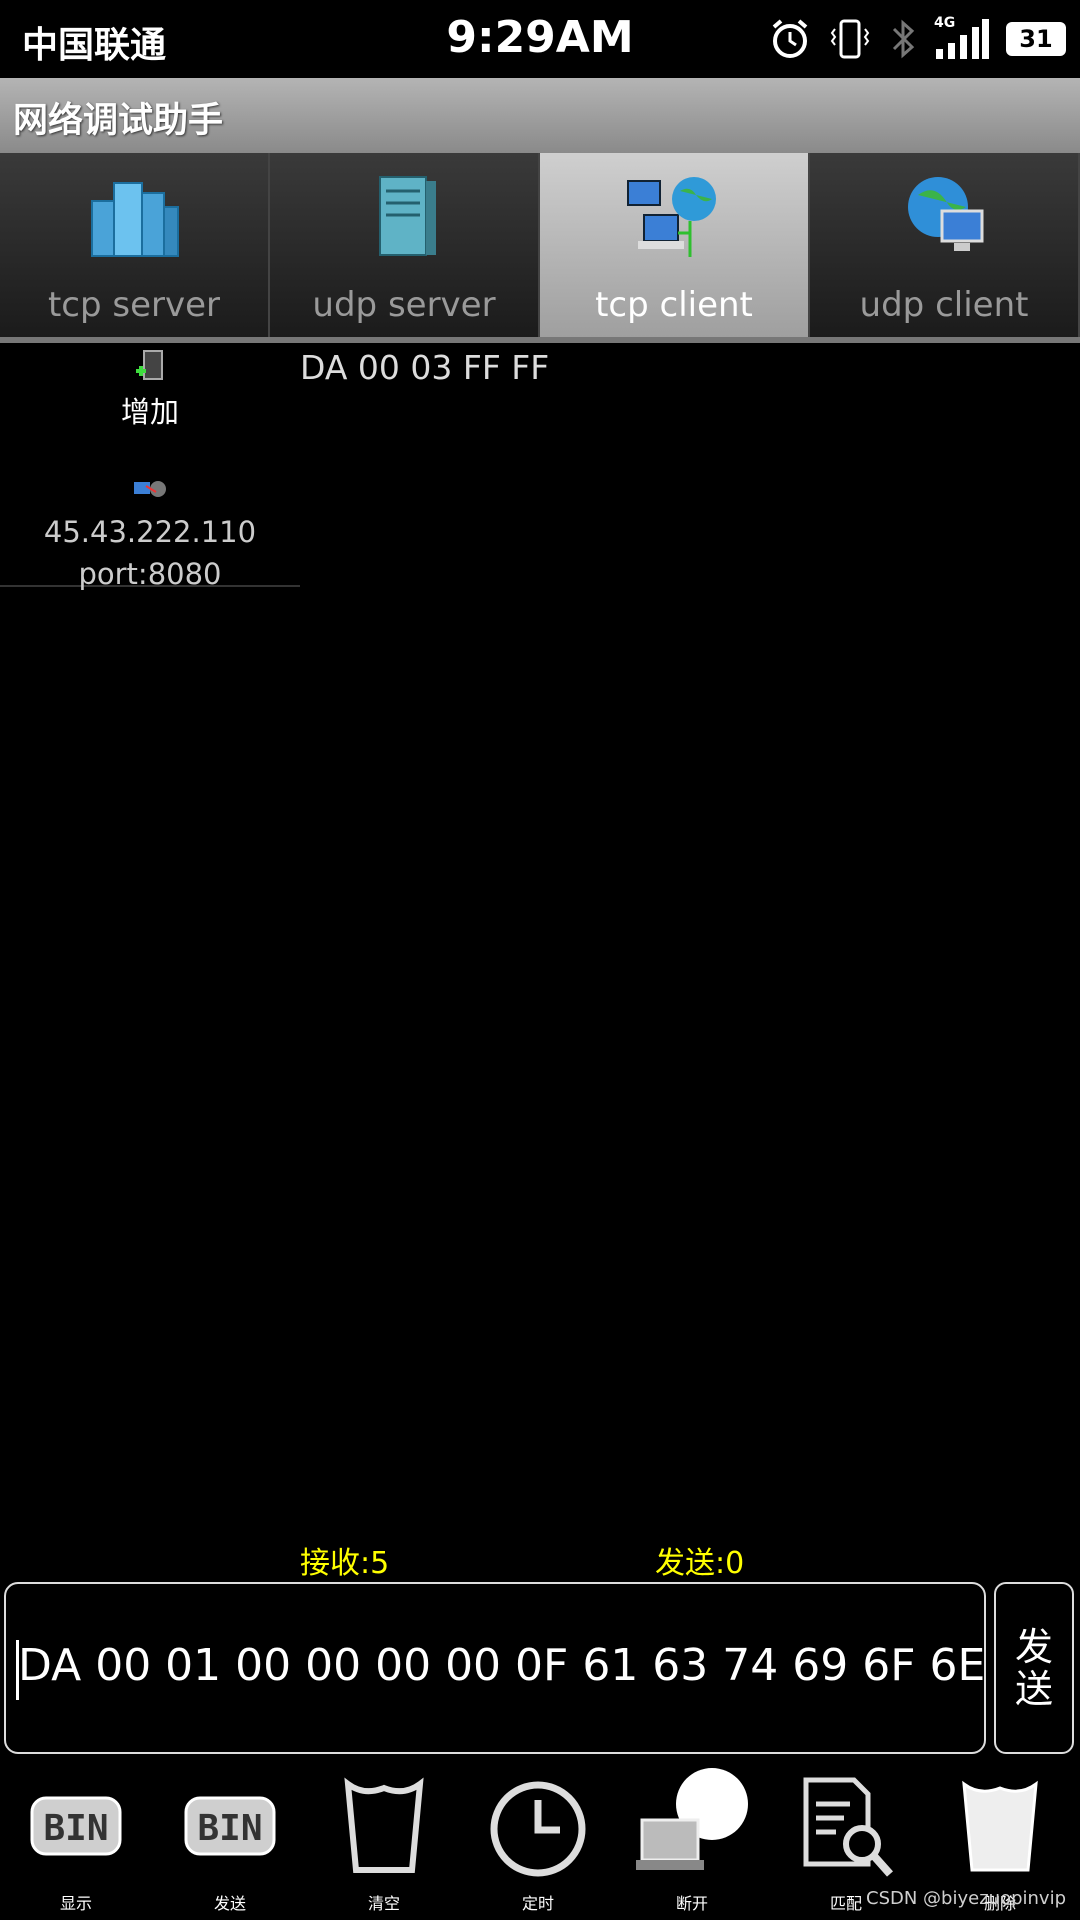  I want to click on connected-client-icon, so click(150, 489).